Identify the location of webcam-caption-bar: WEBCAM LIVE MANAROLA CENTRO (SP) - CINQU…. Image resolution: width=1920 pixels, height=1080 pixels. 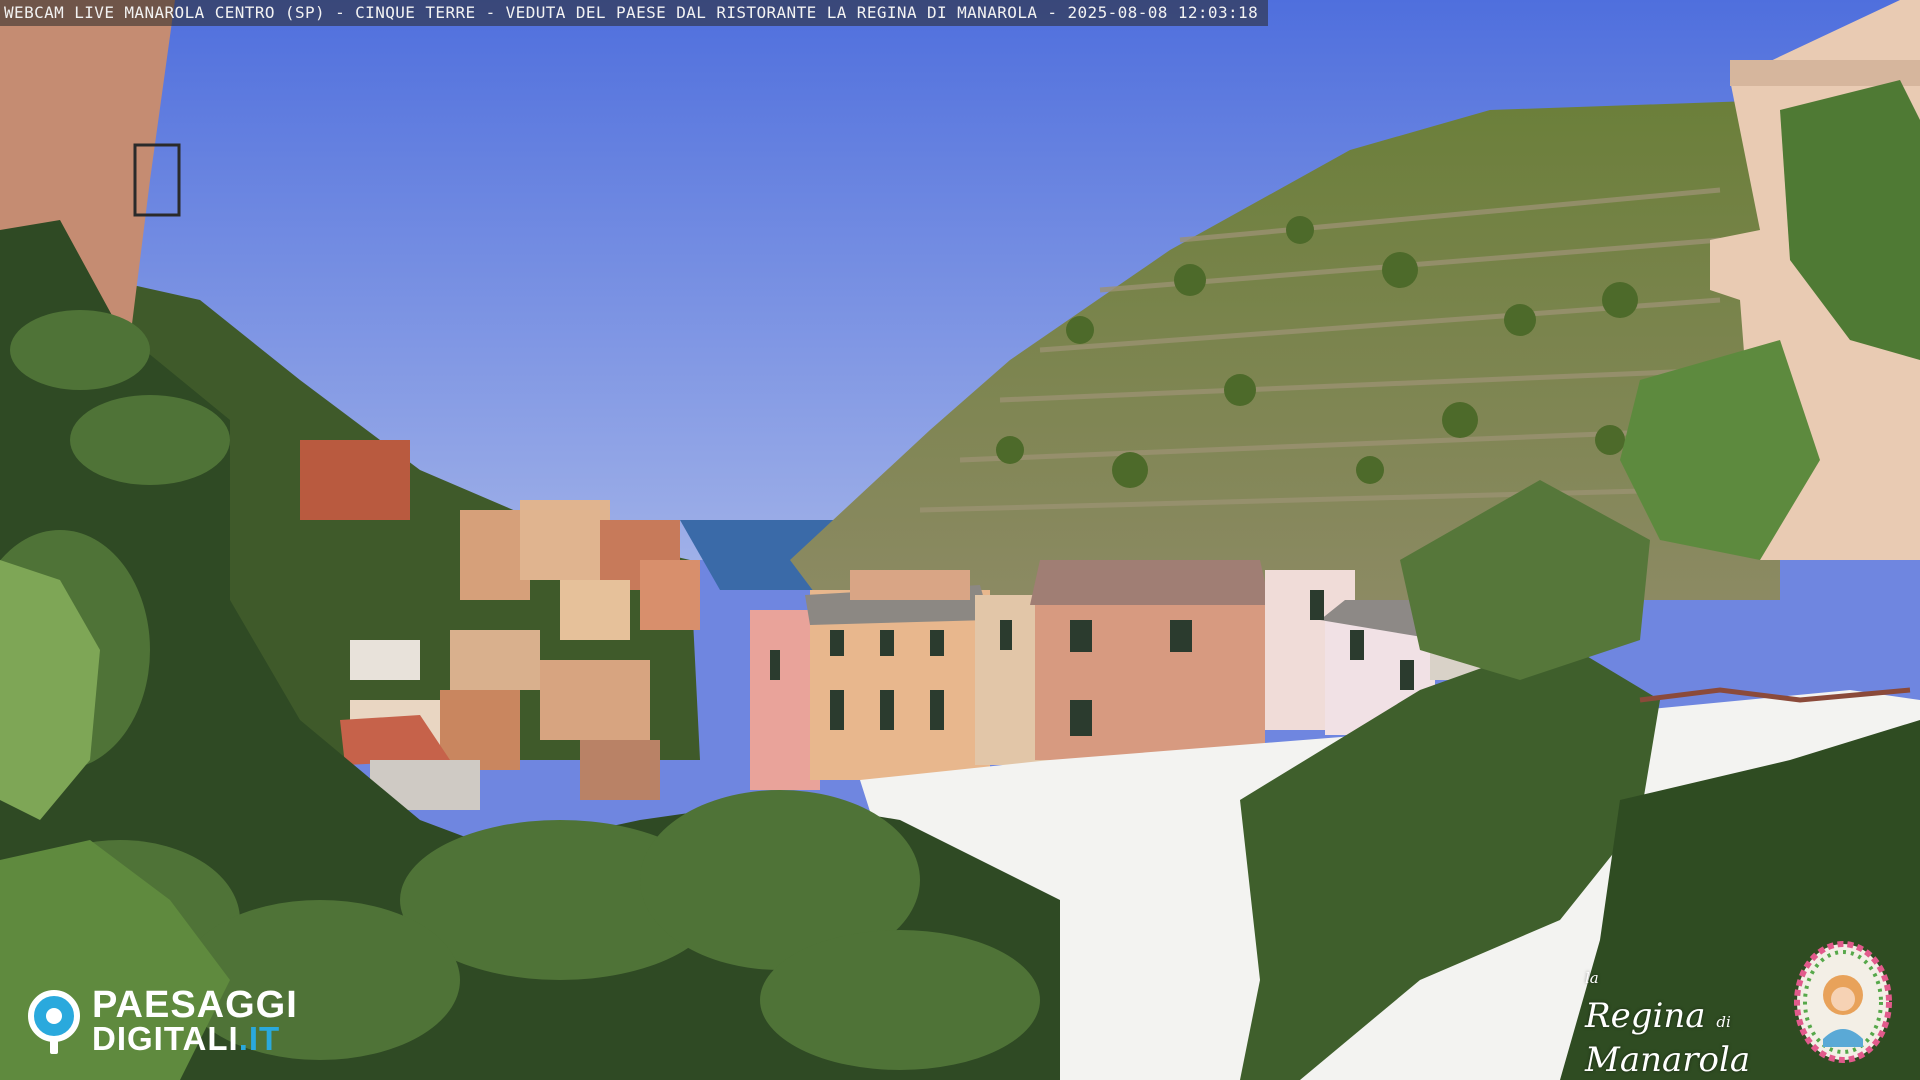
(634, 13).